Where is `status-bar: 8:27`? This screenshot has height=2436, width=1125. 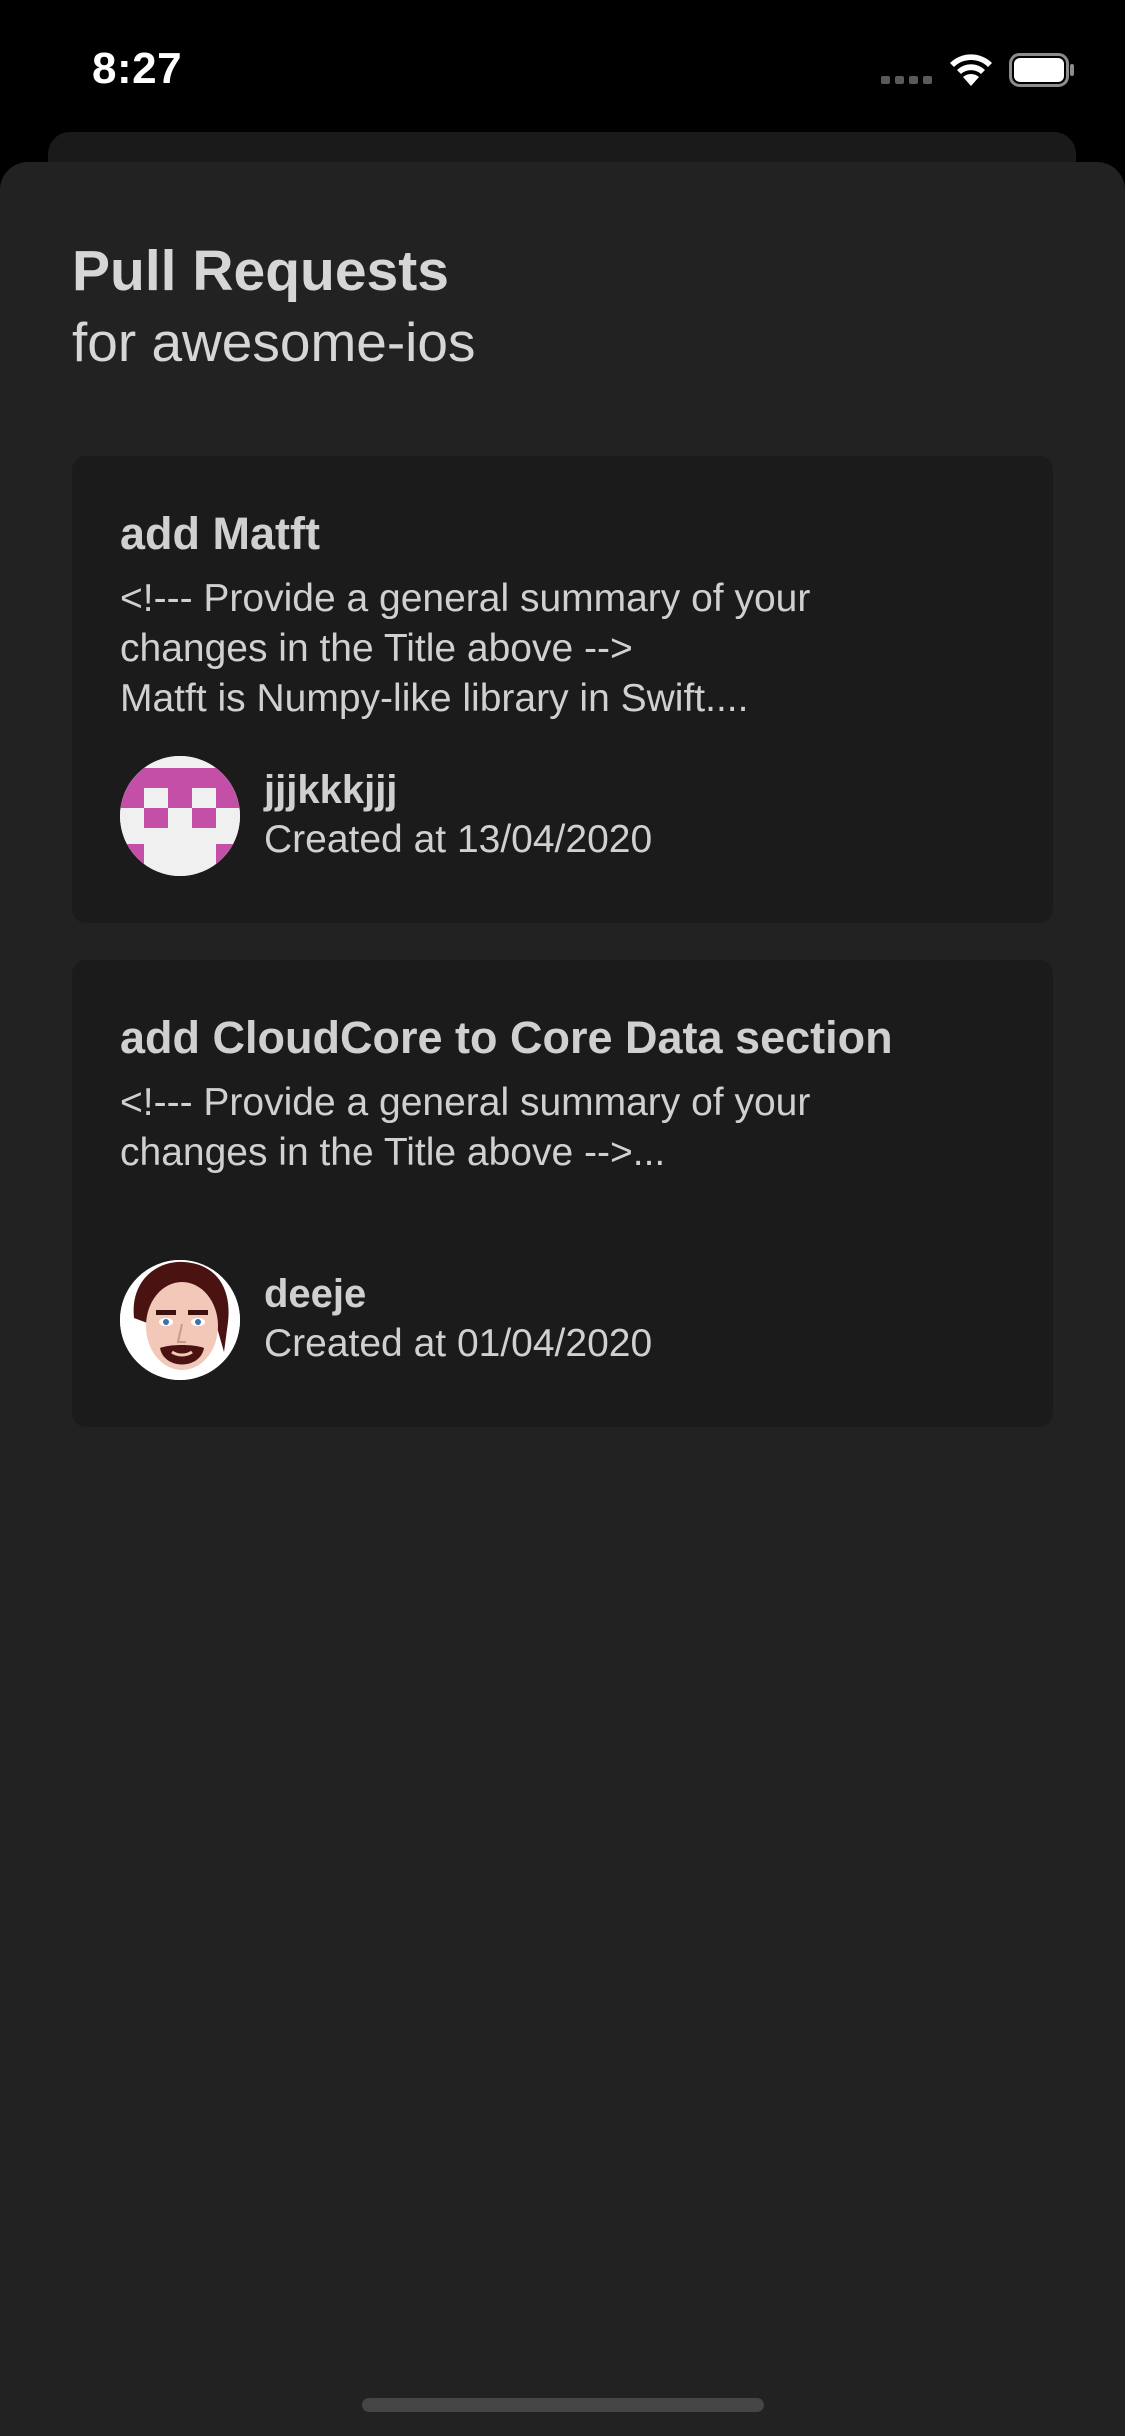 status-bar: 8:27 is located at coordinates (562, 65).